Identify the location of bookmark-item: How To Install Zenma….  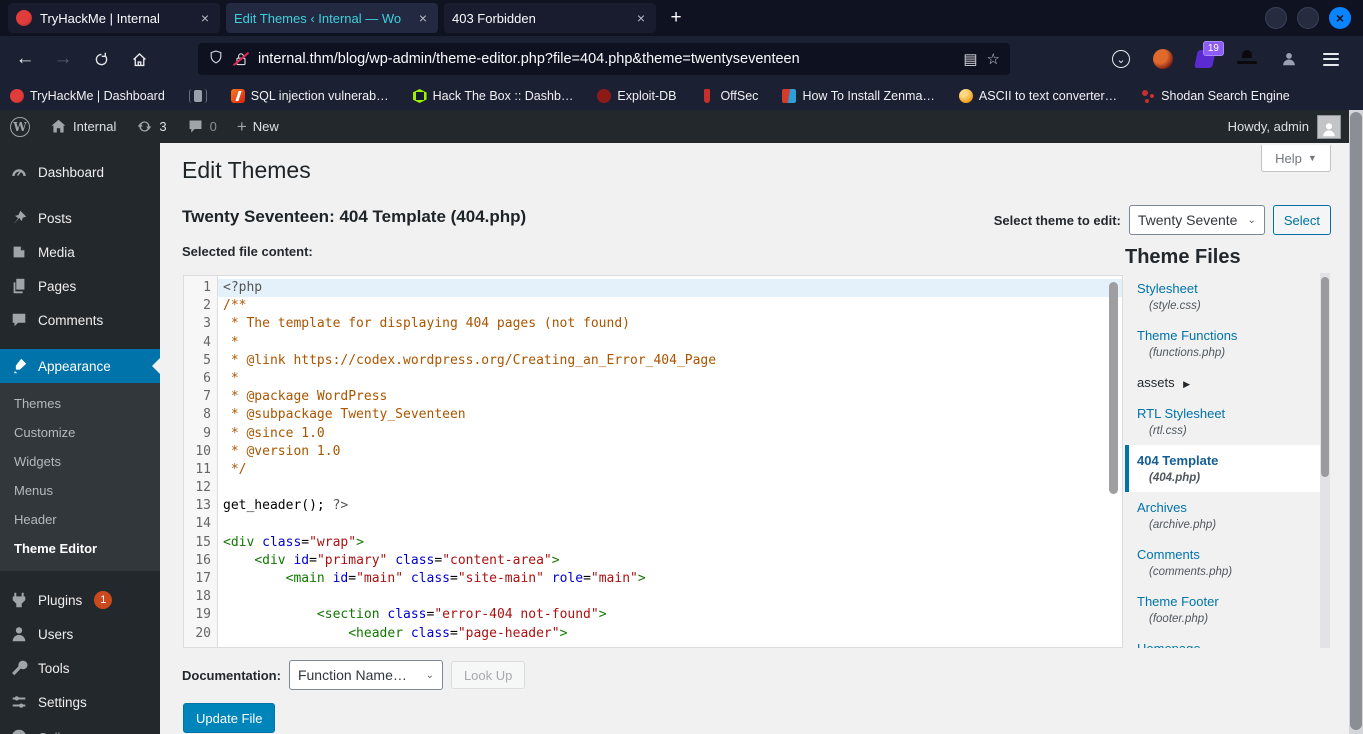
(858, 96).